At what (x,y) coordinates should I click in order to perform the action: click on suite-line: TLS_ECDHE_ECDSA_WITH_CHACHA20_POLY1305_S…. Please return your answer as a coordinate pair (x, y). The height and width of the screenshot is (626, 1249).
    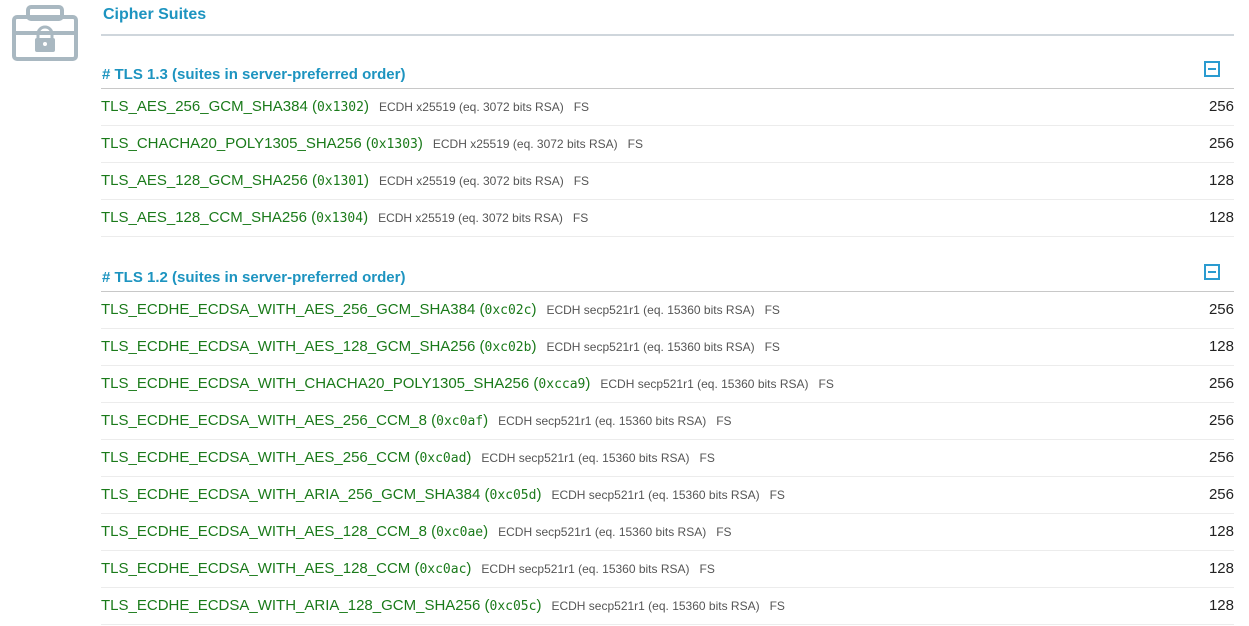
    Looking at the image, I should click on (467, 384).